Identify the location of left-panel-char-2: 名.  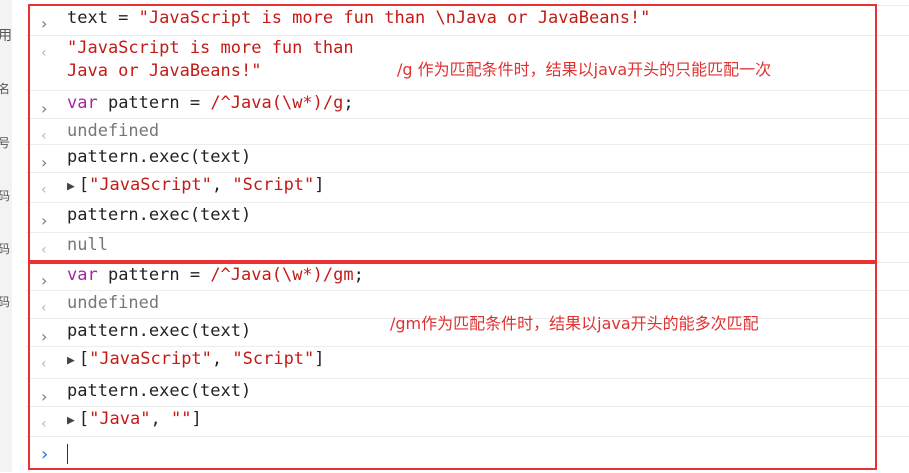
(5, 89).